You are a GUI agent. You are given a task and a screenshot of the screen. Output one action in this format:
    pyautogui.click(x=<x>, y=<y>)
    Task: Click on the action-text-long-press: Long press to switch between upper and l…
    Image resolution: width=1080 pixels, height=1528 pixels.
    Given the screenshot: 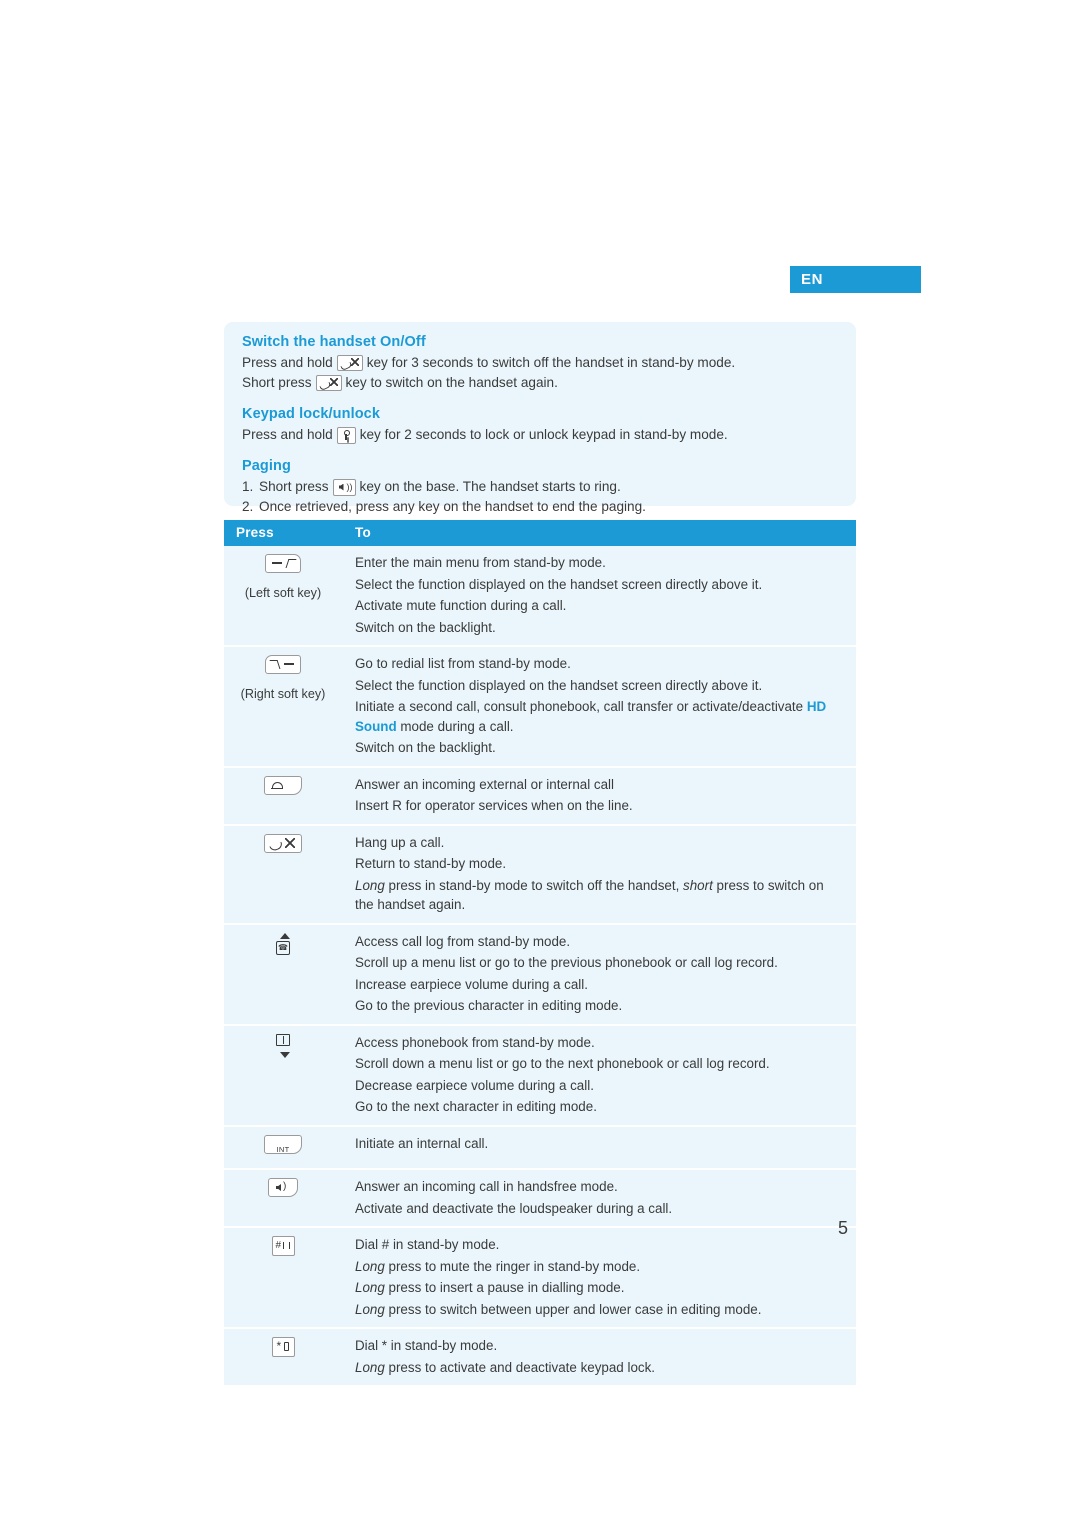 What is the action you would take?
    pyautogui.click(x=558, y=1309)
    